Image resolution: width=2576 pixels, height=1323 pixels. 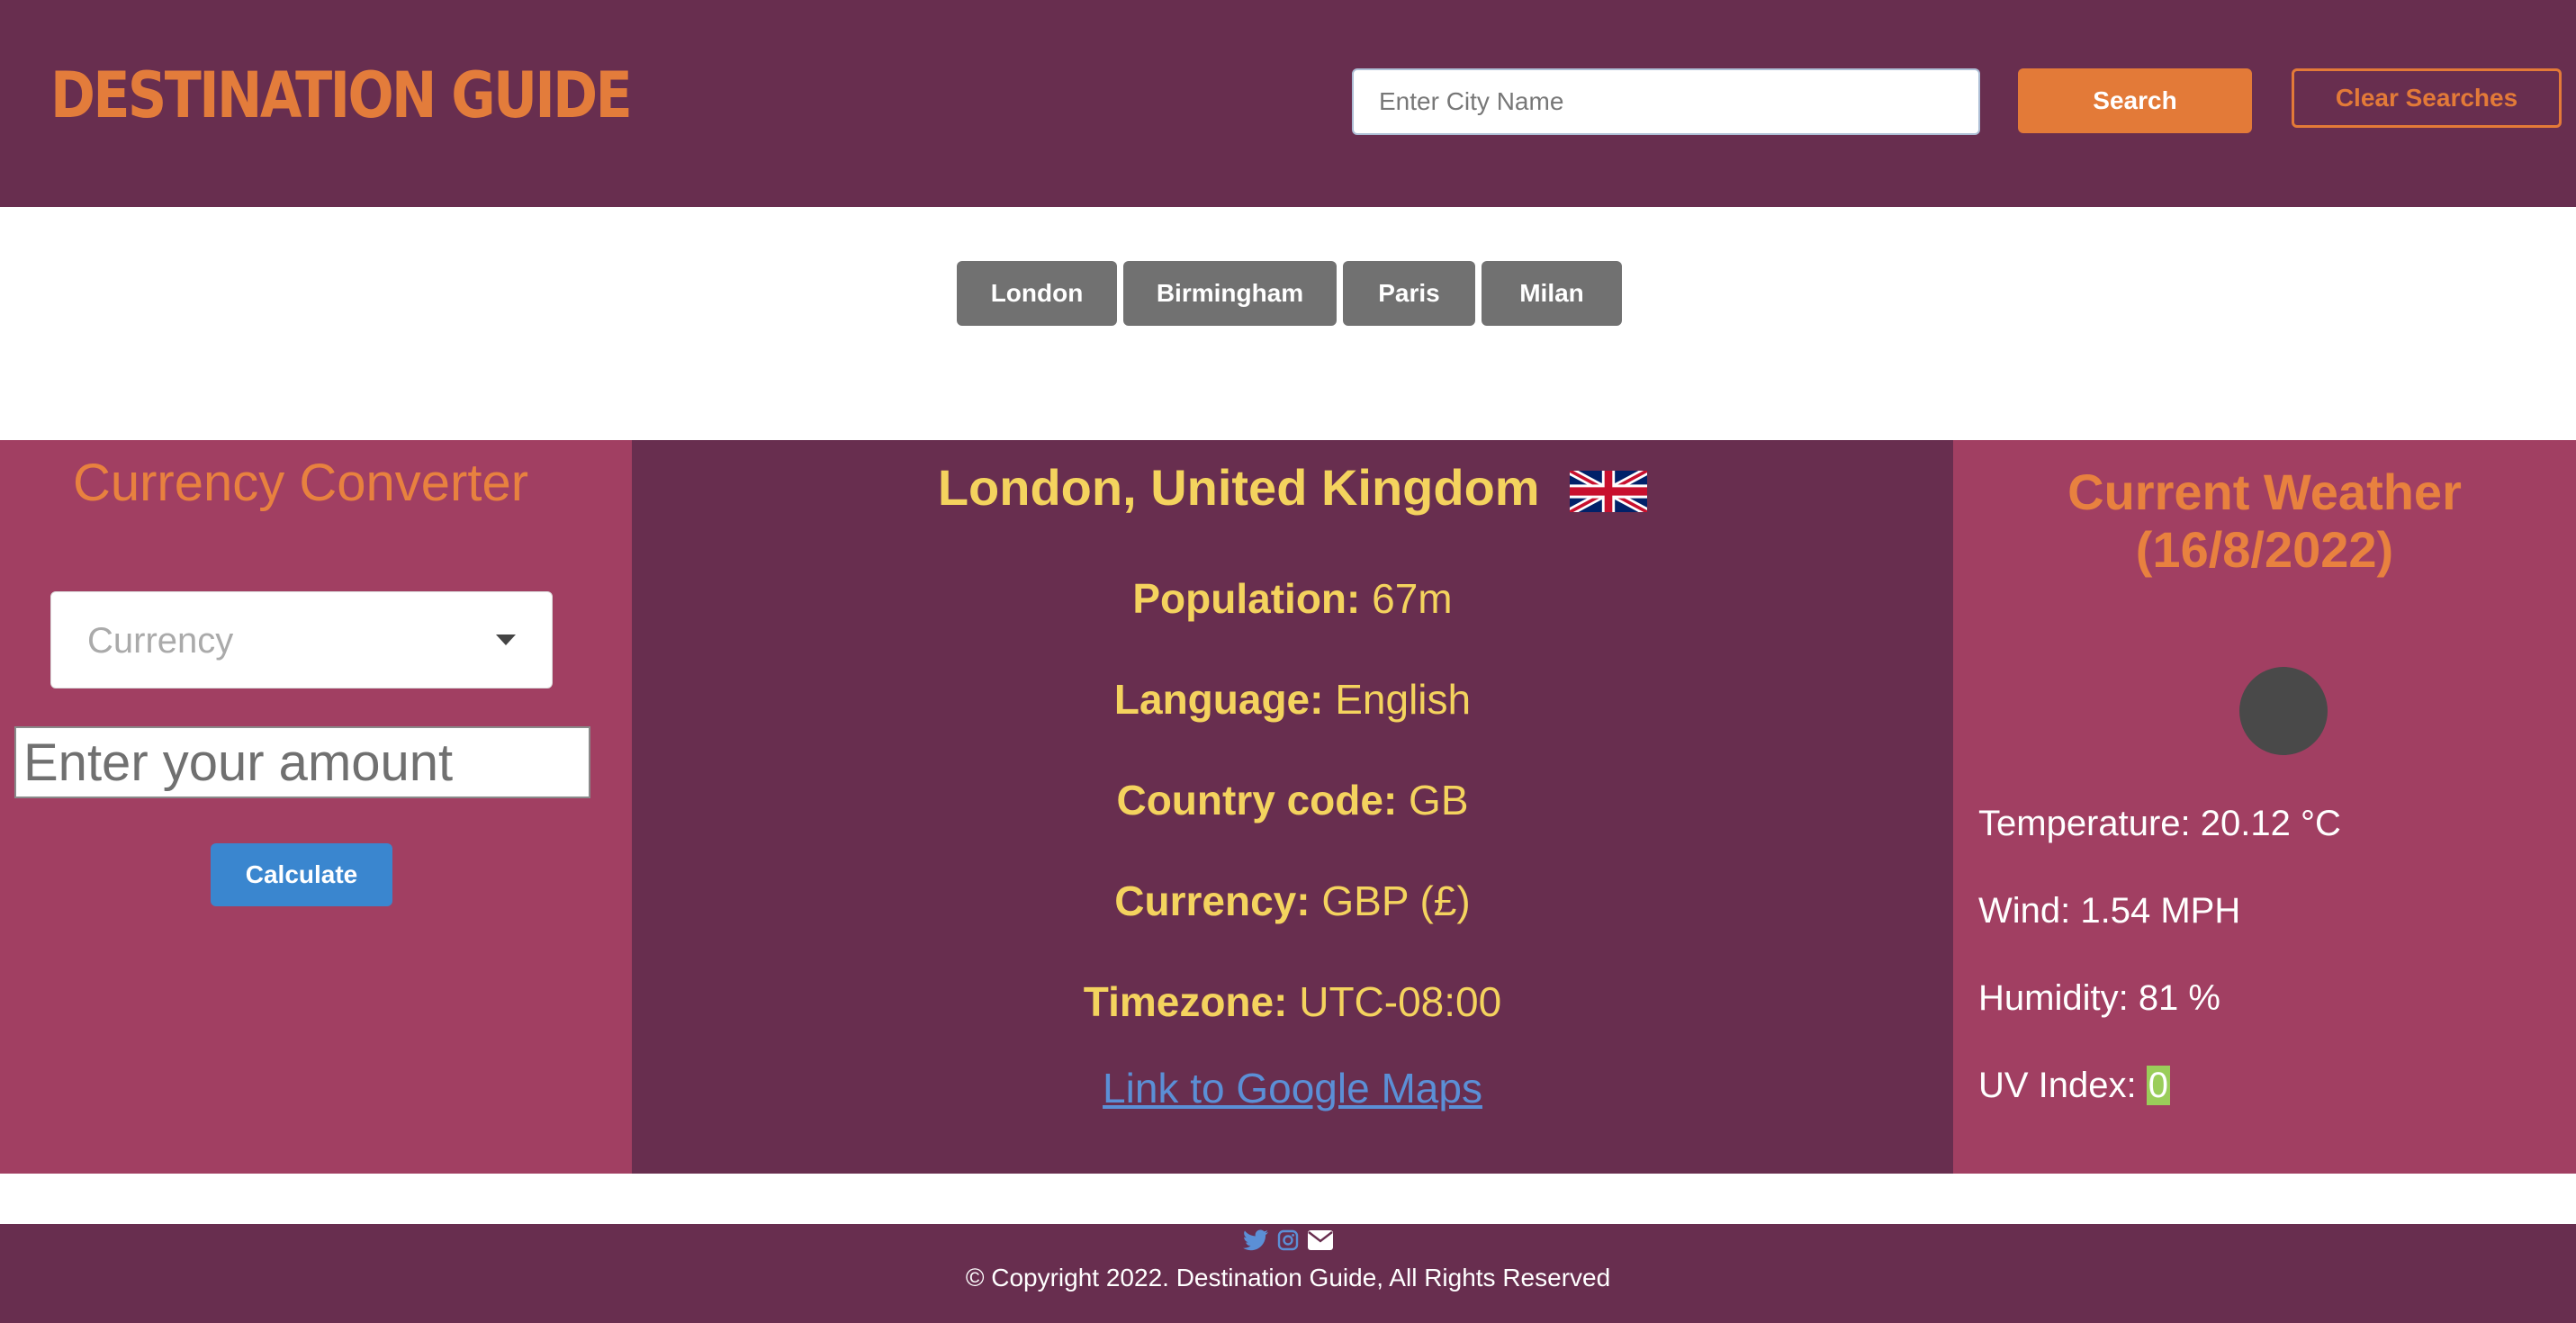 I want to click on weather-title: Current Weather (16/8/2022), so click(x=2264, y=521).